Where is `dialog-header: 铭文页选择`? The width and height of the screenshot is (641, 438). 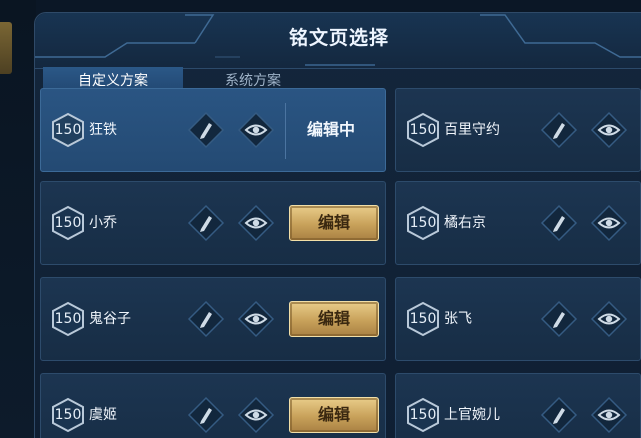 dialog-header: 铭文页选择 is located at coordinates (338, 41).